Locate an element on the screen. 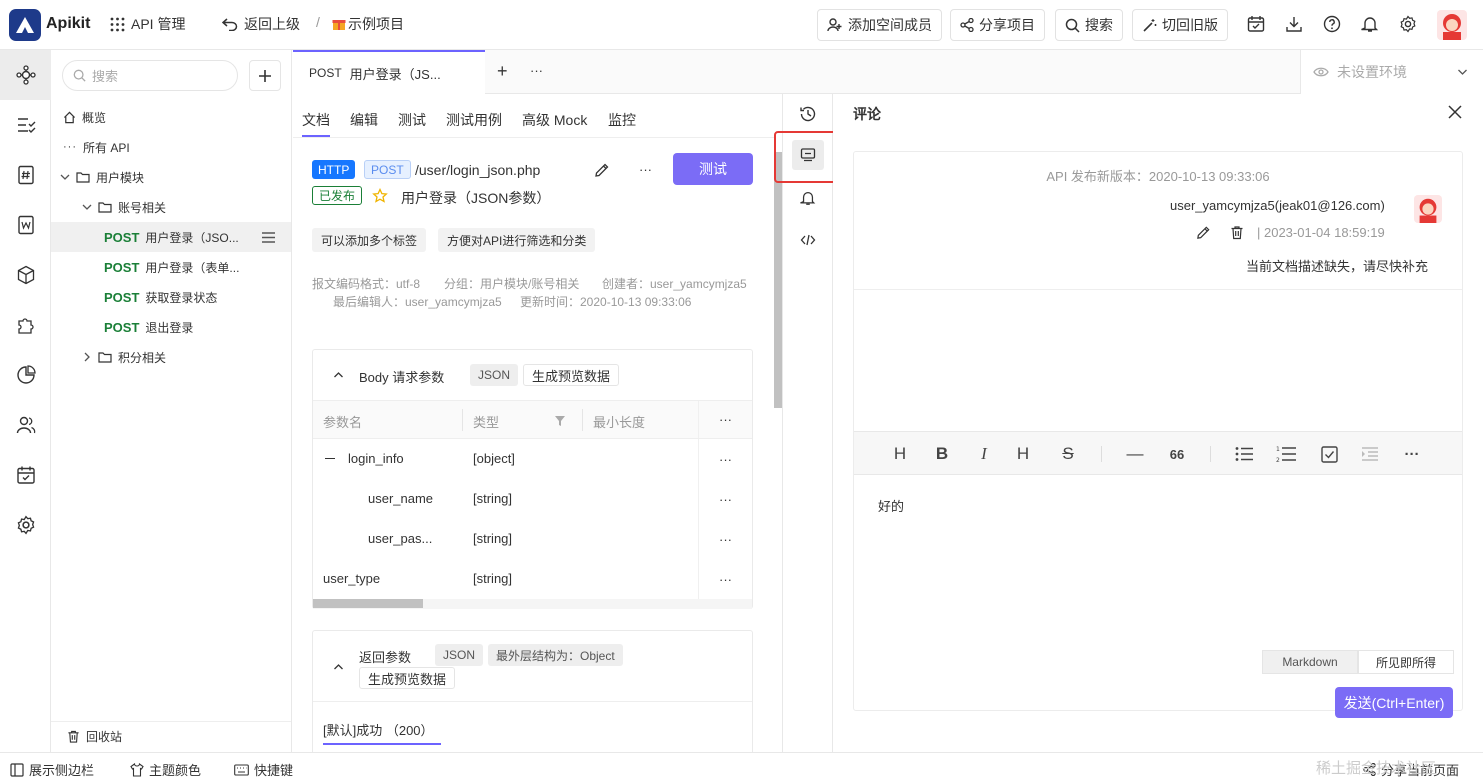  body-title: Body 请求参数 is located at coordinates (402, 377).